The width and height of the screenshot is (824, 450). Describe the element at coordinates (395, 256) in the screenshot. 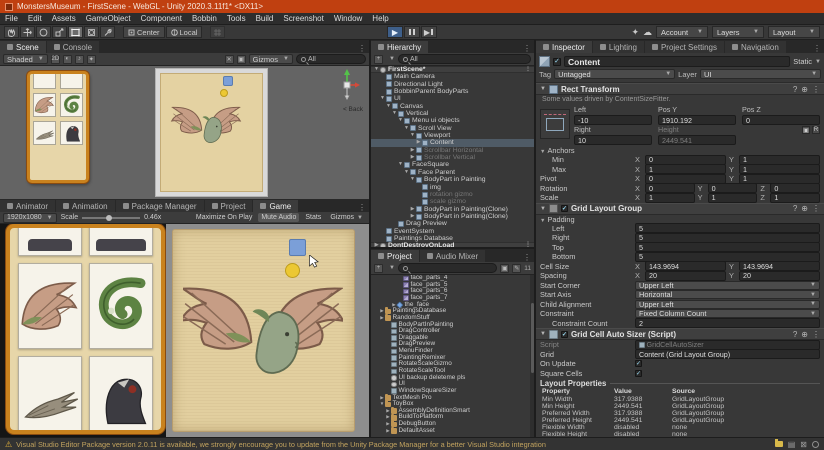

I see `tab-project: Project` at that location.